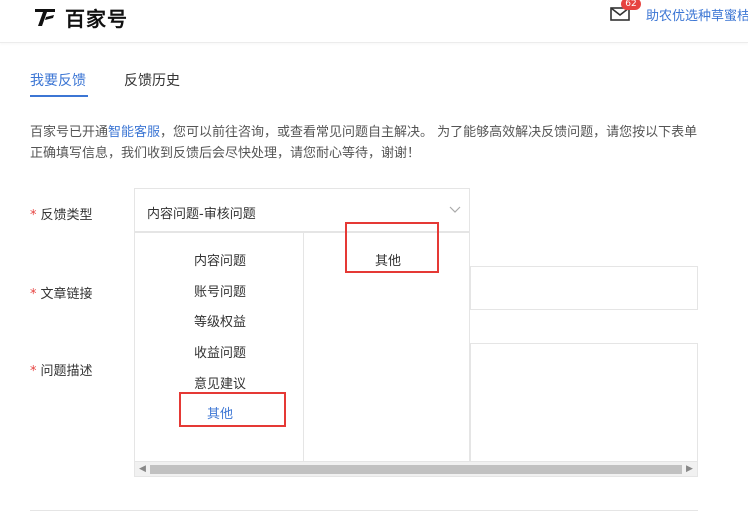 Image resolution: width=748 pixels, height=518 pixels. I want to click on baijiahao-logo: 百家号, so click(80, 17).